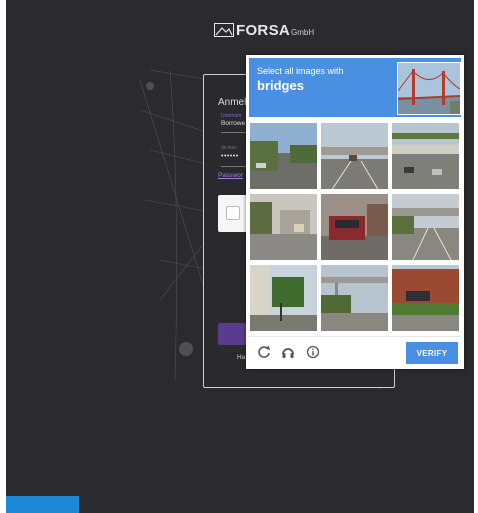 The image size is (478, 513). What do you see at coordinates (42, 504) in the screenshot?
I see `taskbar-button` at bounding box center [42, 504].